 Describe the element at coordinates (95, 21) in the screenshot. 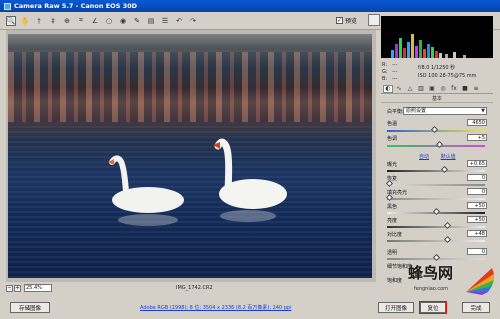

I see `straighten-tool-icon: ∠` at that location.